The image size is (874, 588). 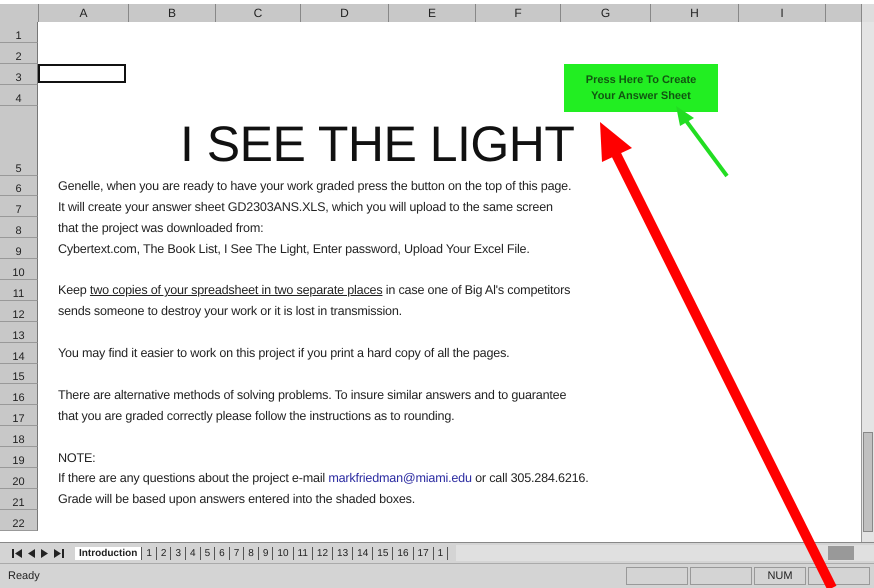 I want to click on create-answer-sheet-button: Press Here To Create Your Answer Sheet, so click(x=641, y=88).